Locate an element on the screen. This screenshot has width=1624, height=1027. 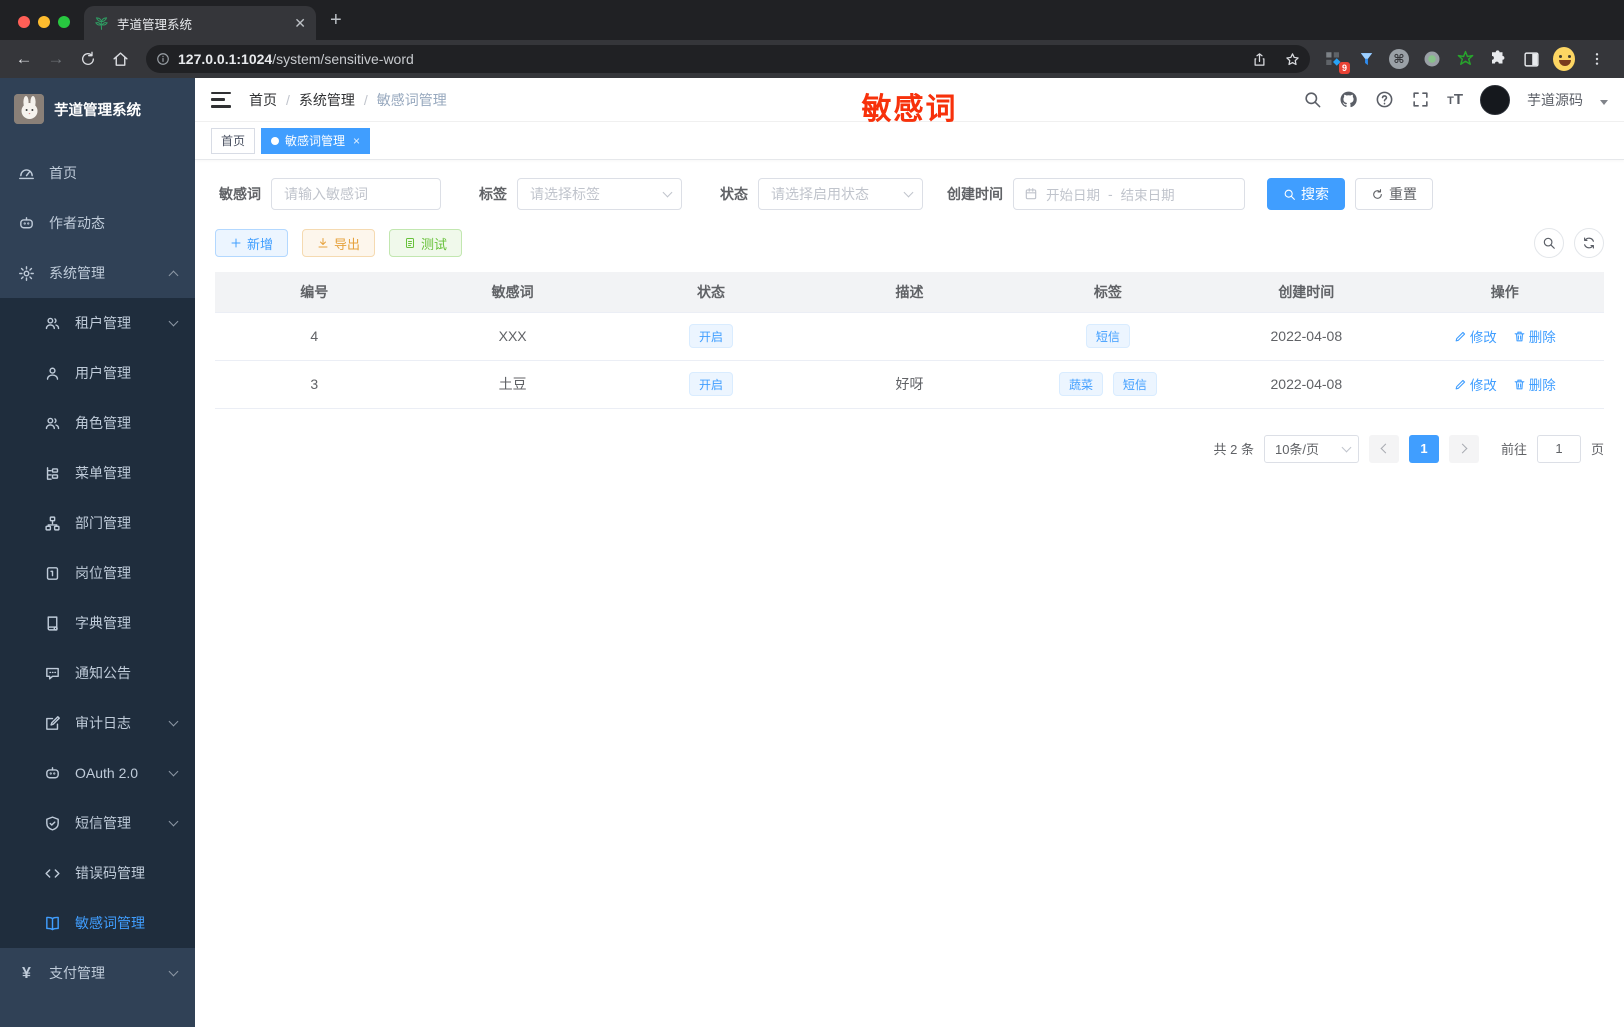
tag-sensitive-word: 敏感词管理 × is located at coordinates (316, 140).